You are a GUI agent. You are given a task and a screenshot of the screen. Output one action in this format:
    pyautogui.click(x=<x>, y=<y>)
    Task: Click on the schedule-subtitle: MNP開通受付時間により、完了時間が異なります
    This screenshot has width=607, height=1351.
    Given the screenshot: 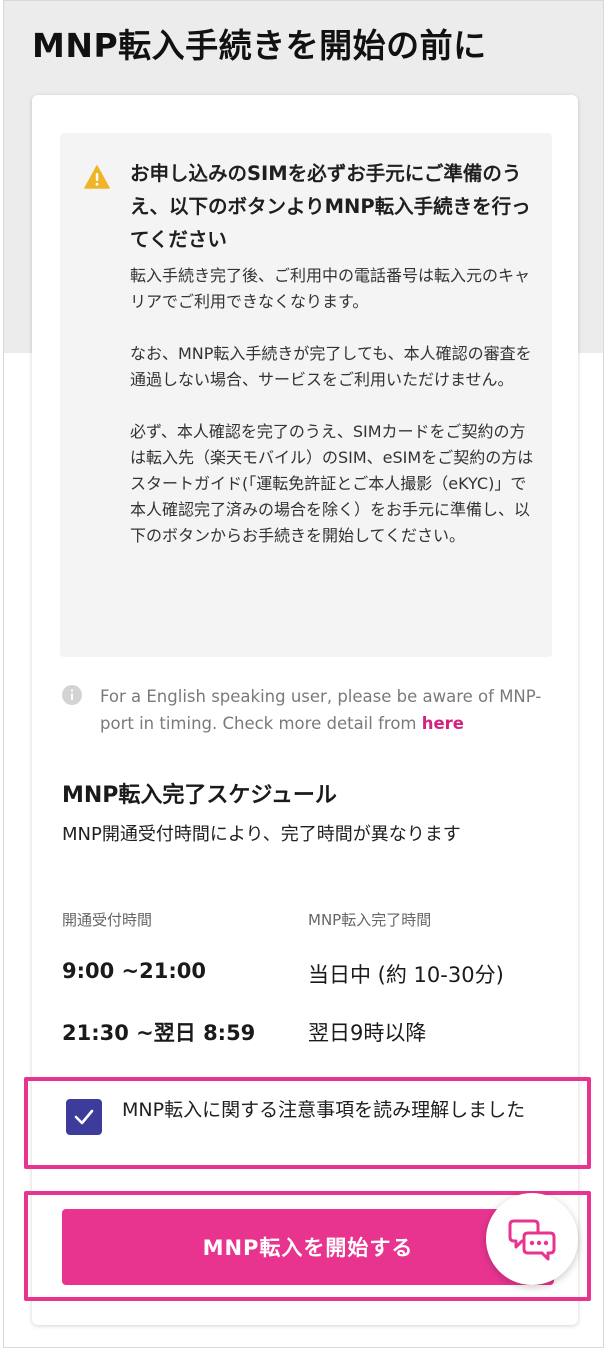 What is the action you would take?
    pyautogui.click(x=261, y=834)
    